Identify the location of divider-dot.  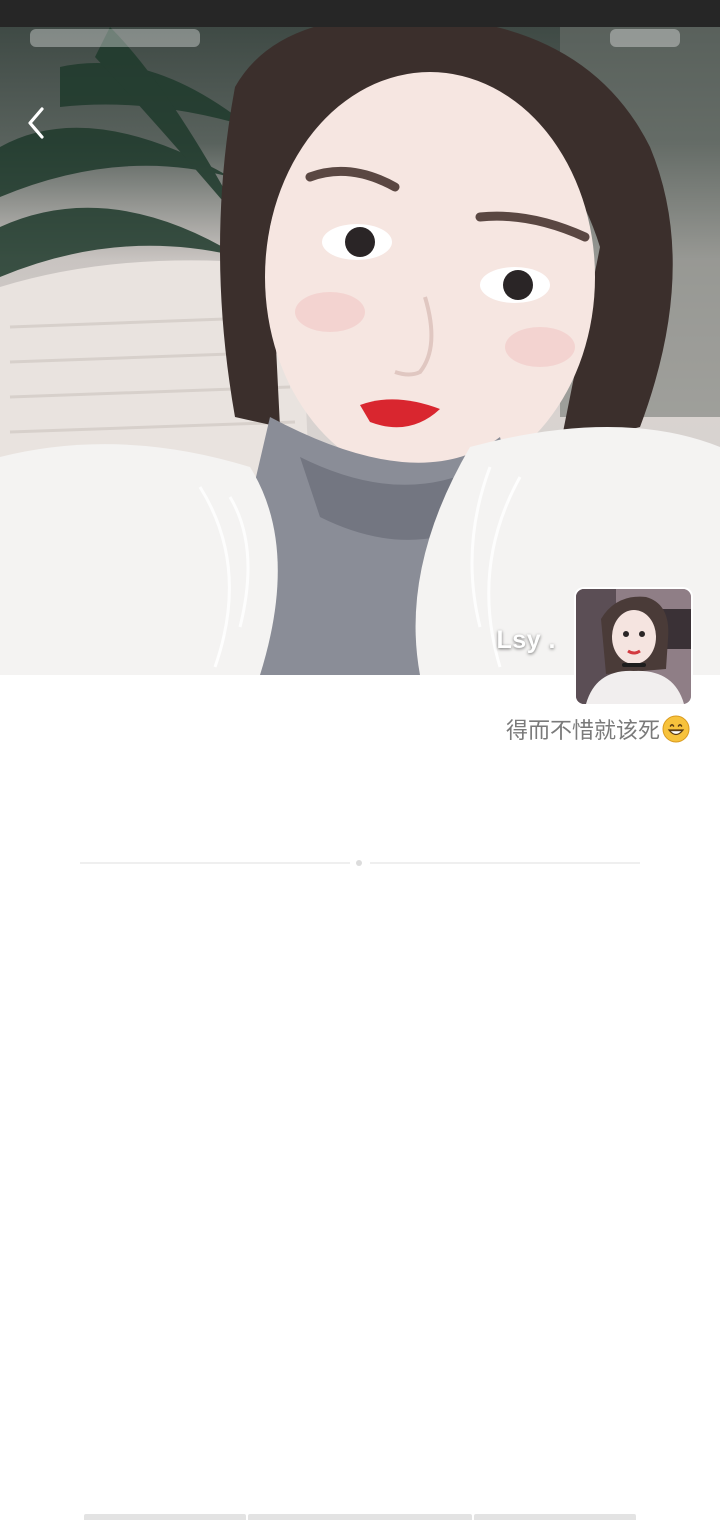
(359, 863).